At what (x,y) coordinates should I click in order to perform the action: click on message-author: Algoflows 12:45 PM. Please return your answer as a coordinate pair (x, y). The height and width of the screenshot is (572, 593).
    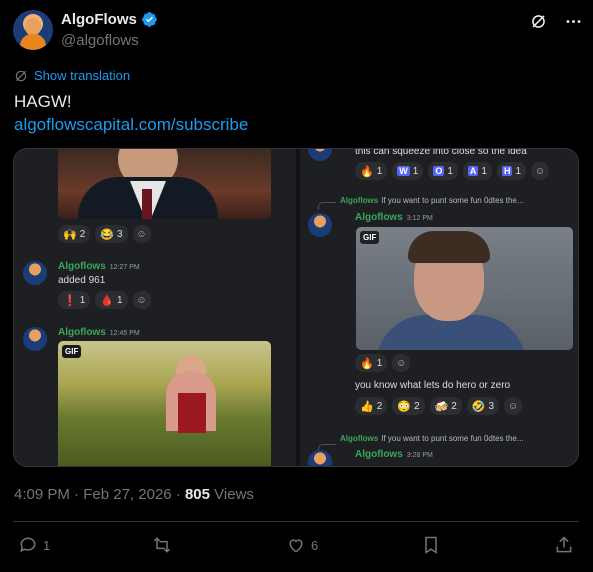
    Looking at the image, I should click on (99, 332).